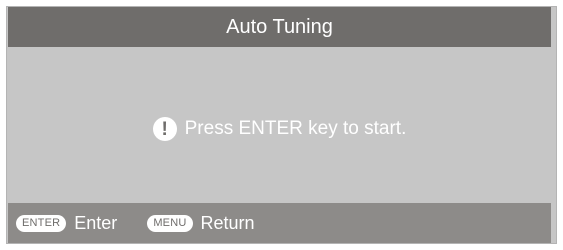 This screenshot has height=250, width=563. I want to click on instruction-text: Press ENTER key to start., so click(295, 128).